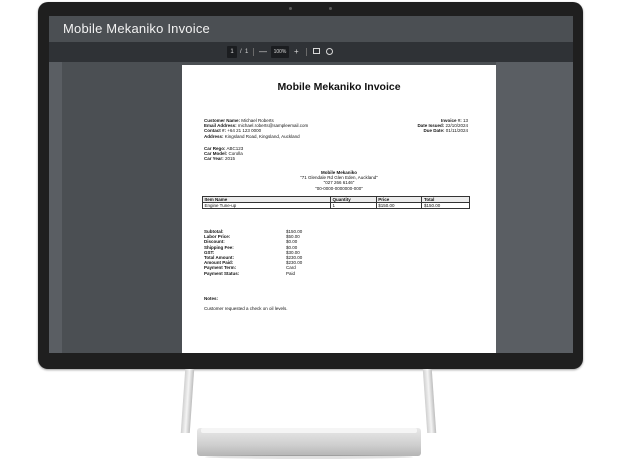 The width and height of the screenshot is (620, 465). What do you see at coordinates (445, 205) in the screenshot?
I see `item-total-cell: $150.00` at bounding box center [445, 205].